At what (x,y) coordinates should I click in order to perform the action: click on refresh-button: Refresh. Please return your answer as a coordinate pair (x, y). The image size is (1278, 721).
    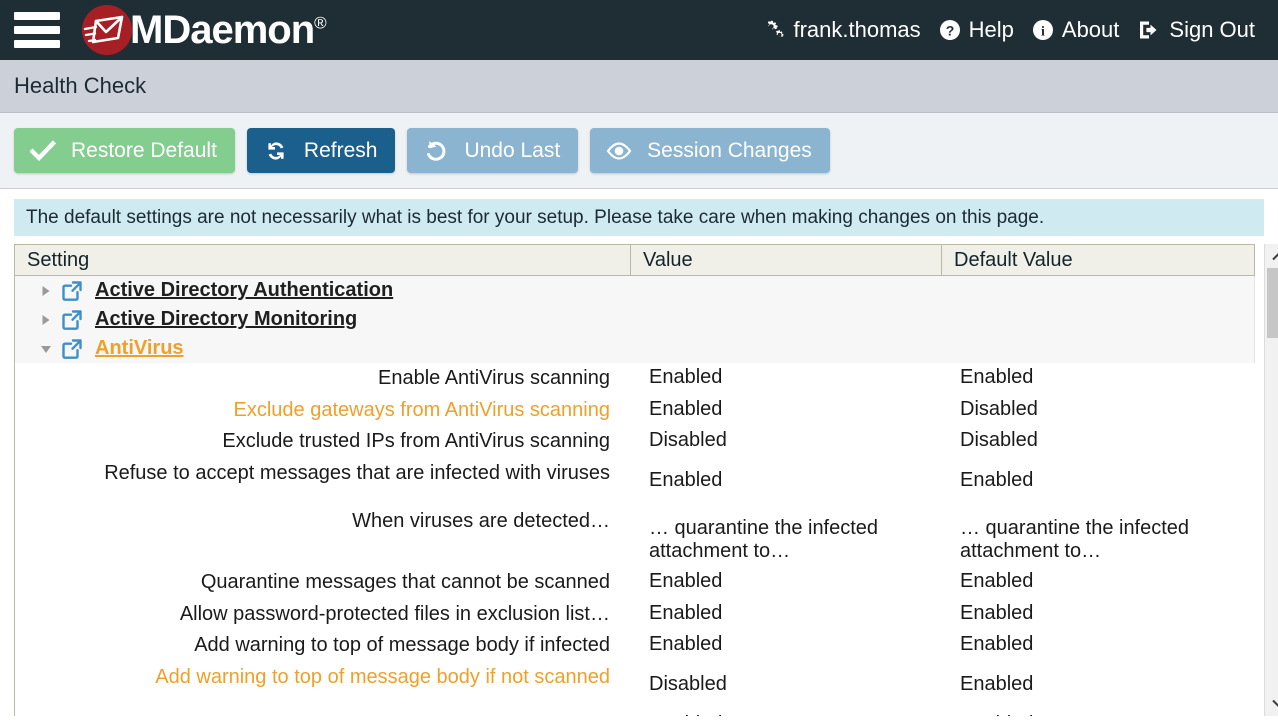
    Looking at the image, I should click on (321, 150).